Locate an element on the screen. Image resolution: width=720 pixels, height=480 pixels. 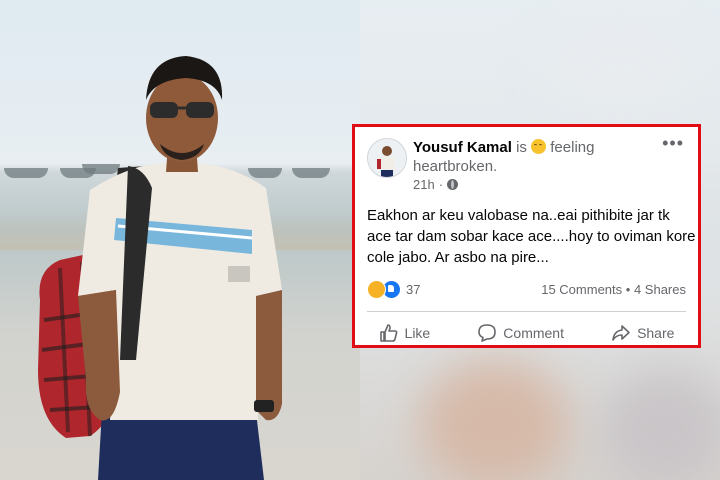
is-word: is is located at coordinates (521, 147).